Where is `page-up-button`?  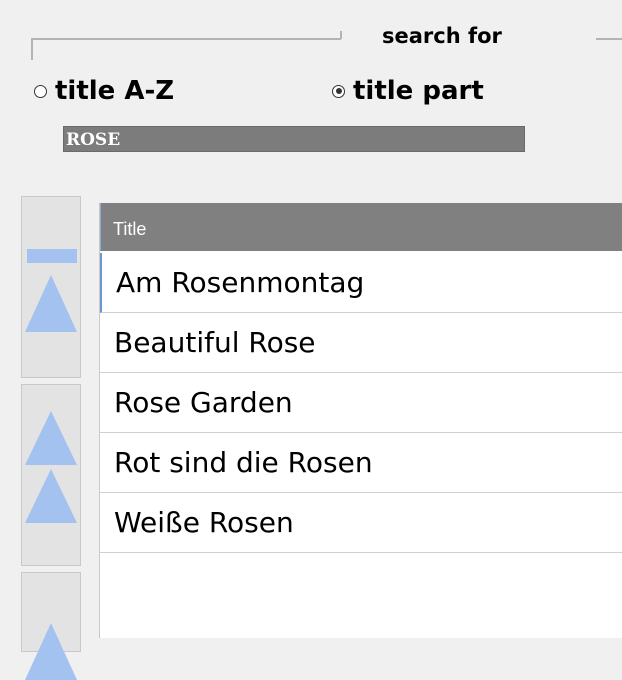 page-up-button is located at coordinates (51, 475).